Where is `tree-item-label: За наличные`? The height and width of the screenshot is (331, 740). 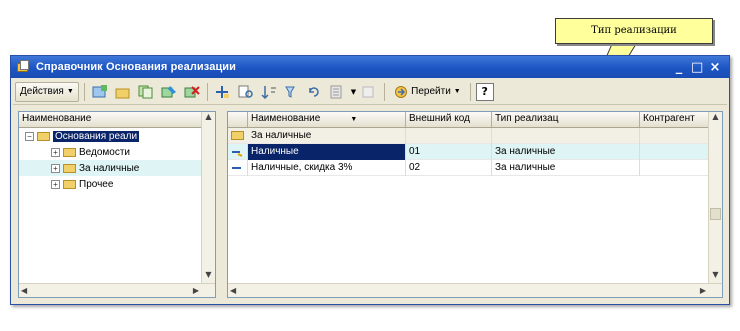 tree-item-label: За наличные is located at coordinates (109, 168).